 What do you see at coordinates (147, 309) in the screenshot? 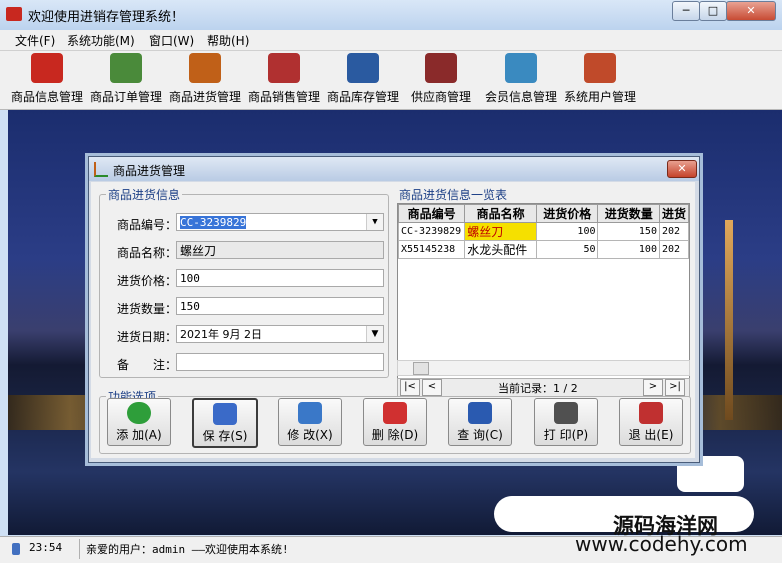
I see `qty-label: 进货数量：` at bounding box center [147, 309].